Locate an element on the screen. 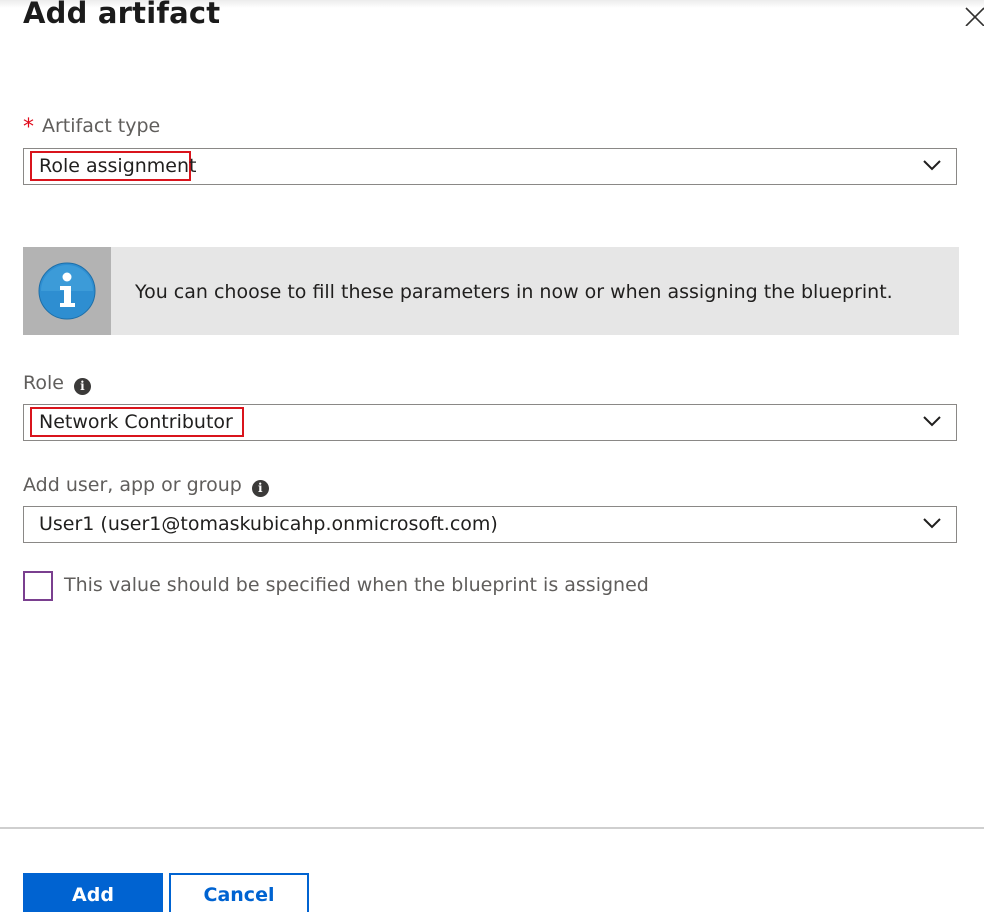 Image resolution: width=984 pixels, height=912 pixels. info-icon is located at coordinates (67, 291).